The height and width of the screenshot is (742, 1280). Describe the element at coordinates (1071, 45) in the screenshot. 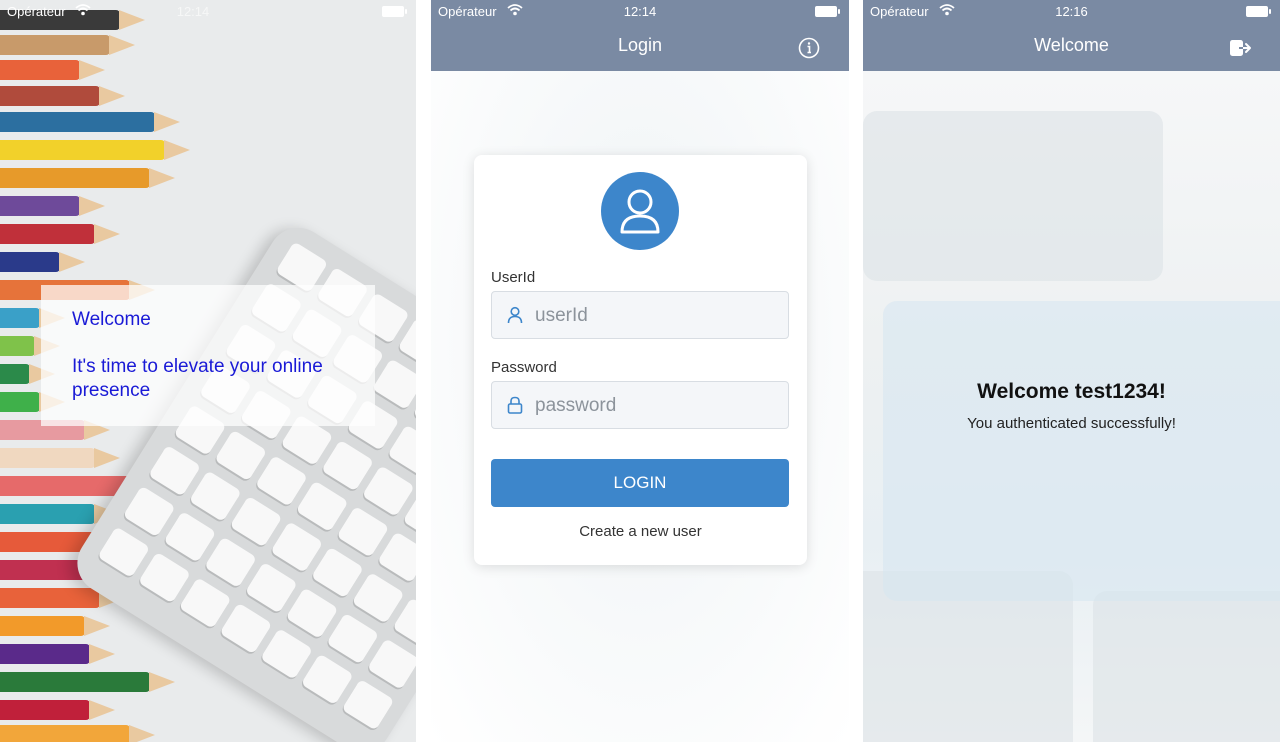

I see `page-title: Welcome` at that location.